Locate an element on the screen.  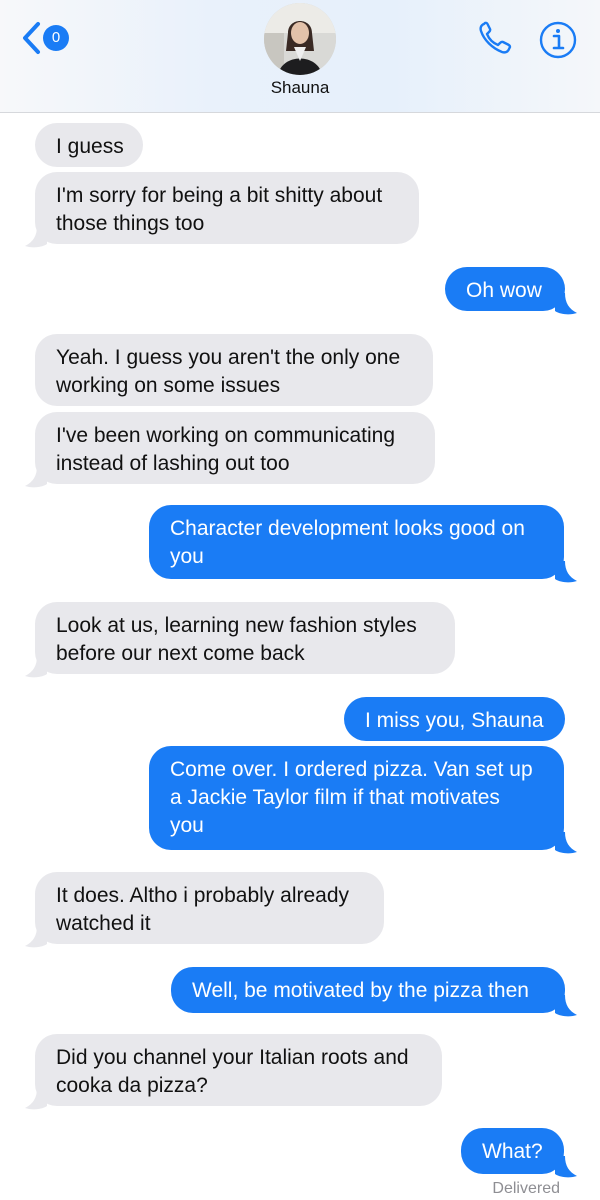
message-bubble-outgoing: Well, be motivated by the pizza then is located at coordinates (368, 990).